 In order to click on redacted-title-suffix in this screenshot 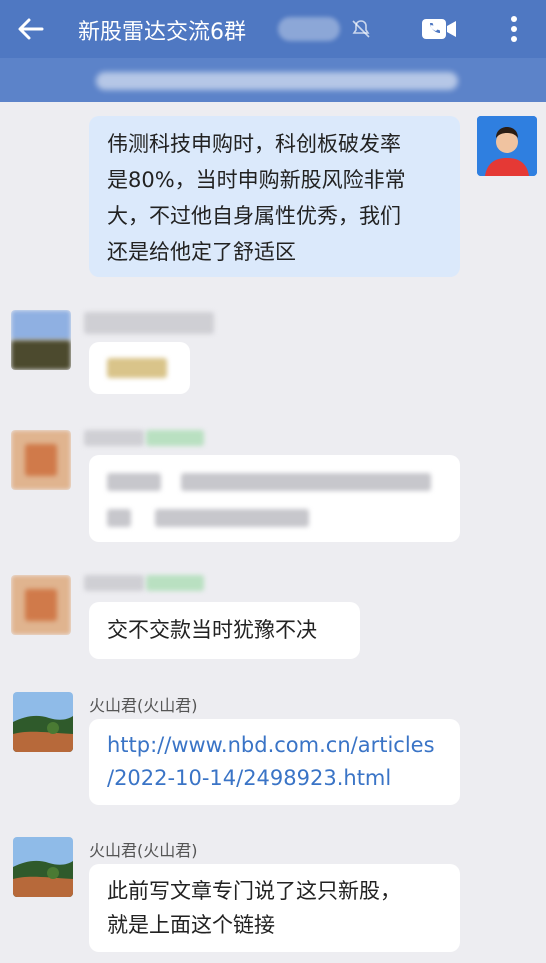, I will do `click(309, 29)`.